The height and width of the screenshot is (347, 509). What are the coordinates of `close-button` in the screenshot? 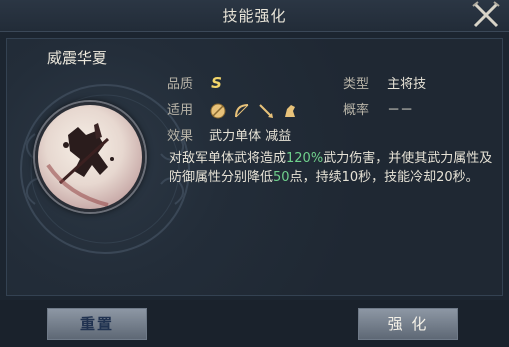 It's located at (486, 15).